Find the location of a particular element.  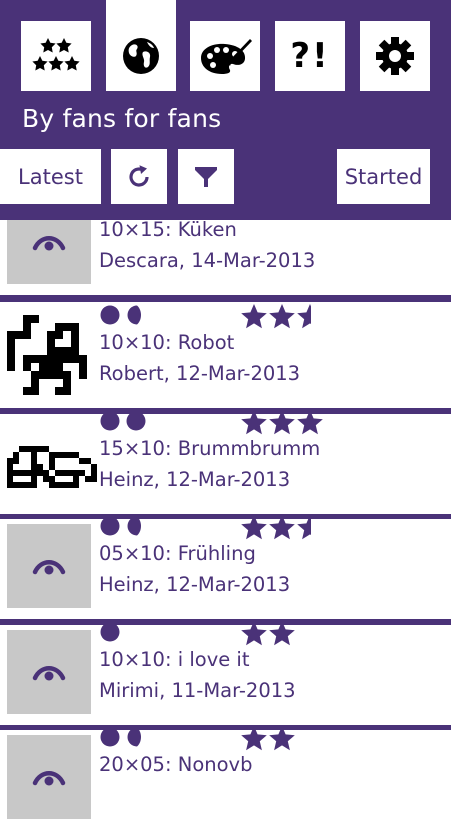

puzzle-author-date: Robert, 12-Mar-2013 is located at coordinates (200, 373).